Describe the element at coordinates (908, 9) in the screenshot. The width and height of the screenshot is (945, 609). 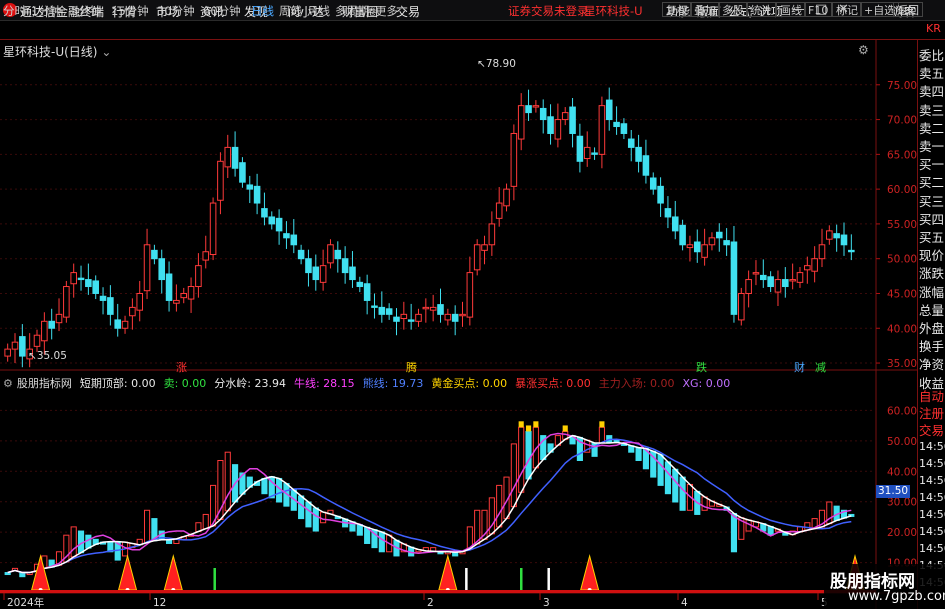
I see `back-button: 返回` at that location.